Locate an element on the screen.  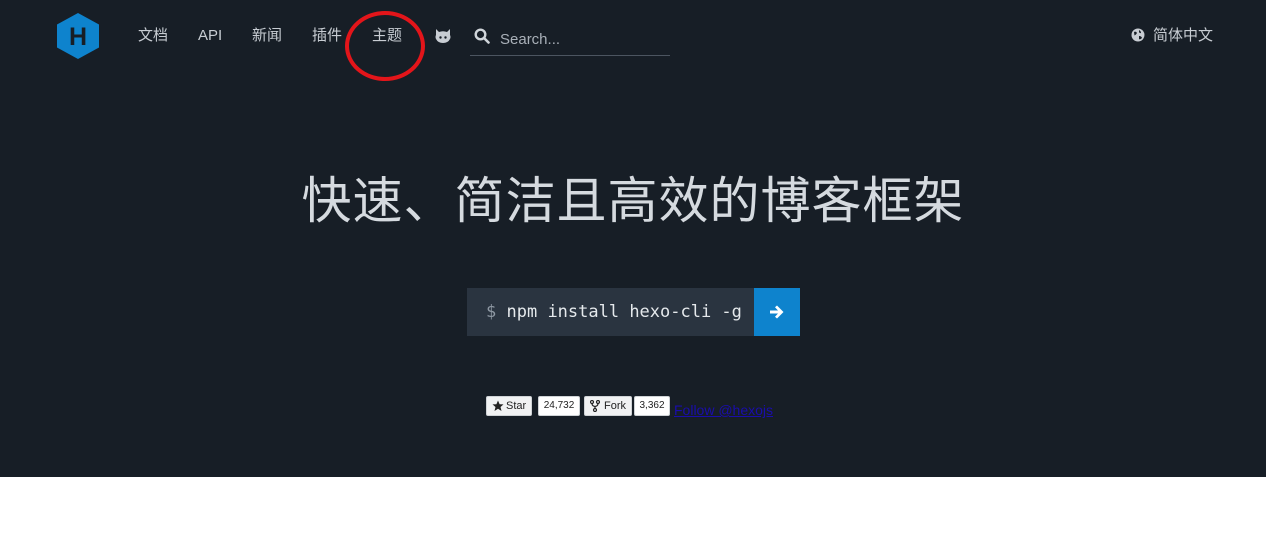
nav-plugins: 插件 is located at coordinates (327, 36).